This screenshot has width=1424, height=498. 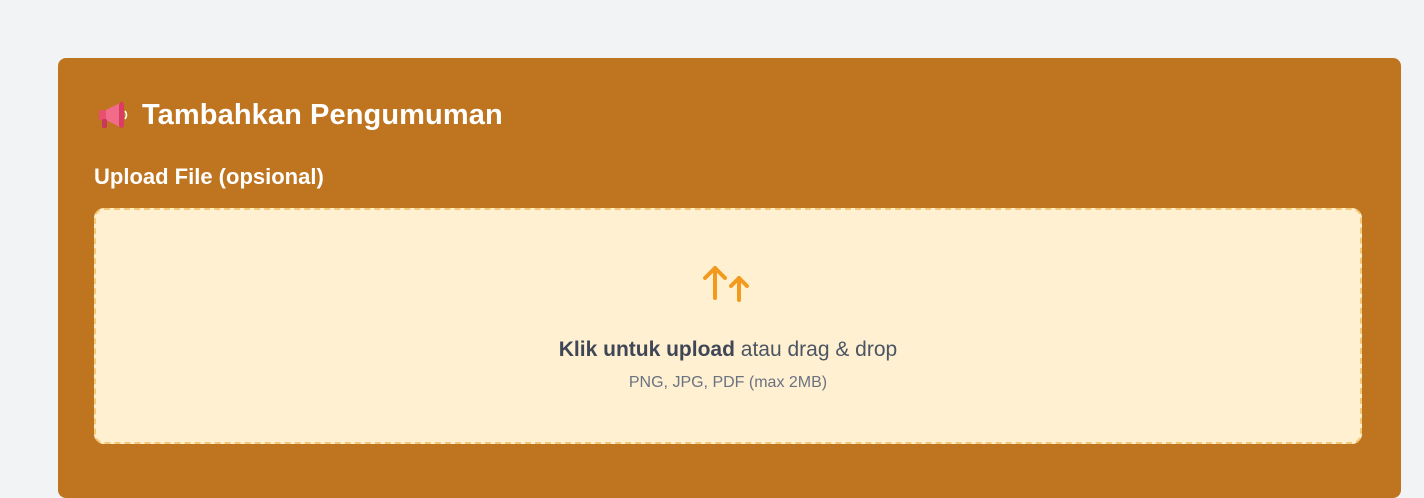 I want to click on upload-icon, so click(x=728, y=282).